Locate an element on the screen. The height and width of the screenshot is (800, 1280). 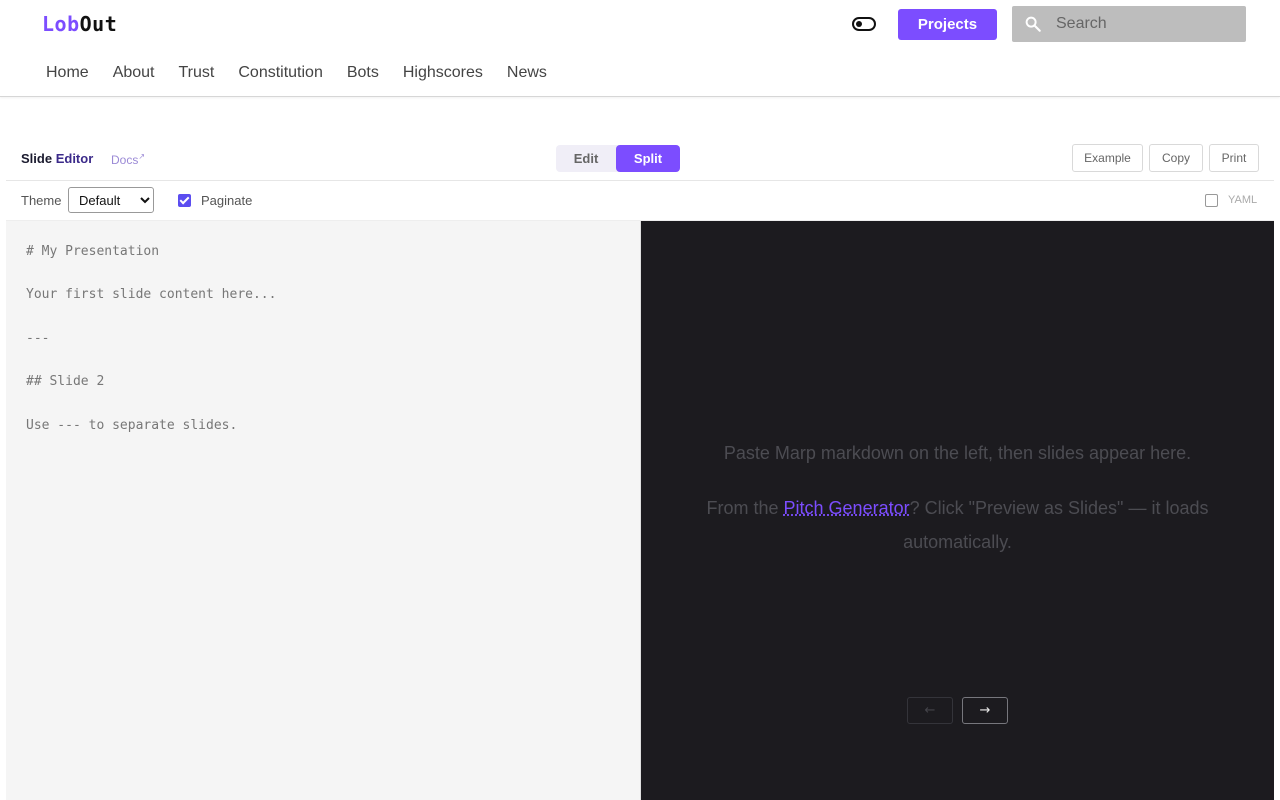
theme-select: Default is located at coordinates (111, 200).